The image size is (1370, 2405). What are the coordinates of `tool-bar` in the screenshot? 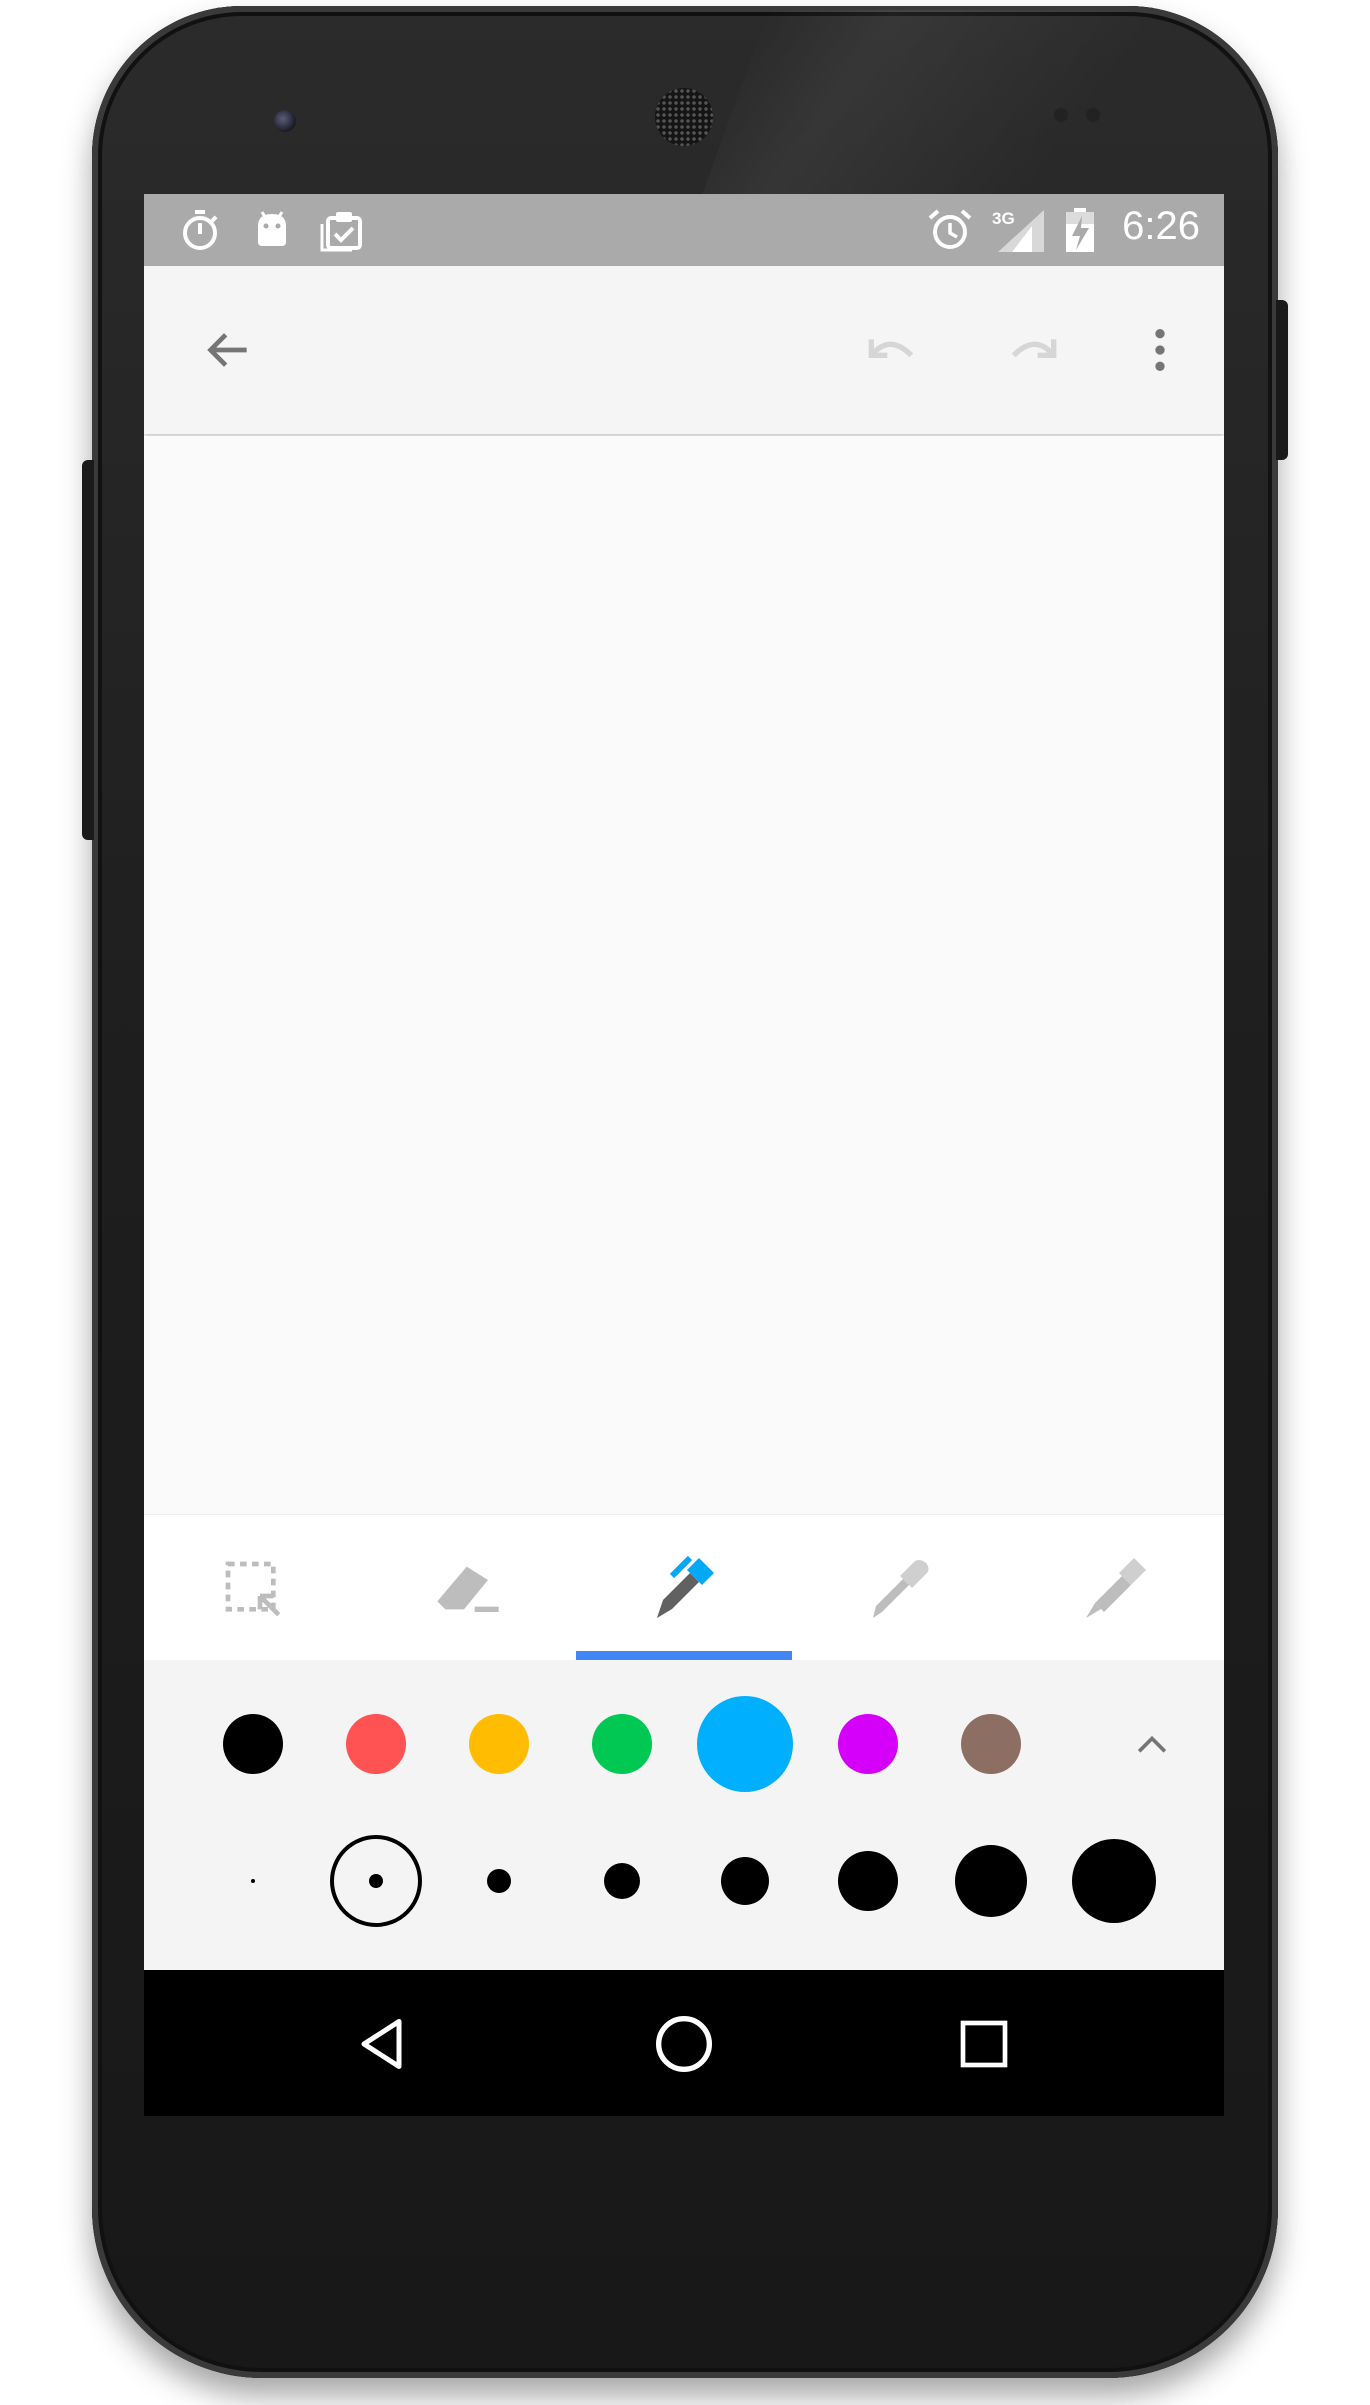 It's located at (684, 1587).